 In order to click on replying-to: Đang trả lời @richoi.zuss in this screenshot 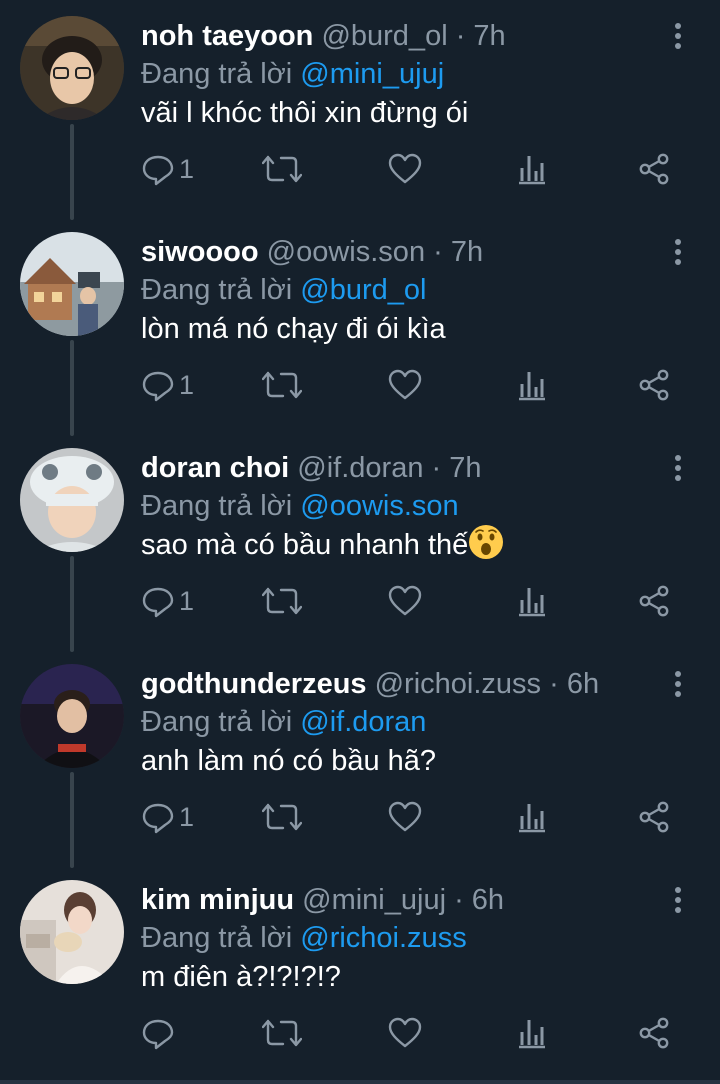, I will do `click(304, 938)`.